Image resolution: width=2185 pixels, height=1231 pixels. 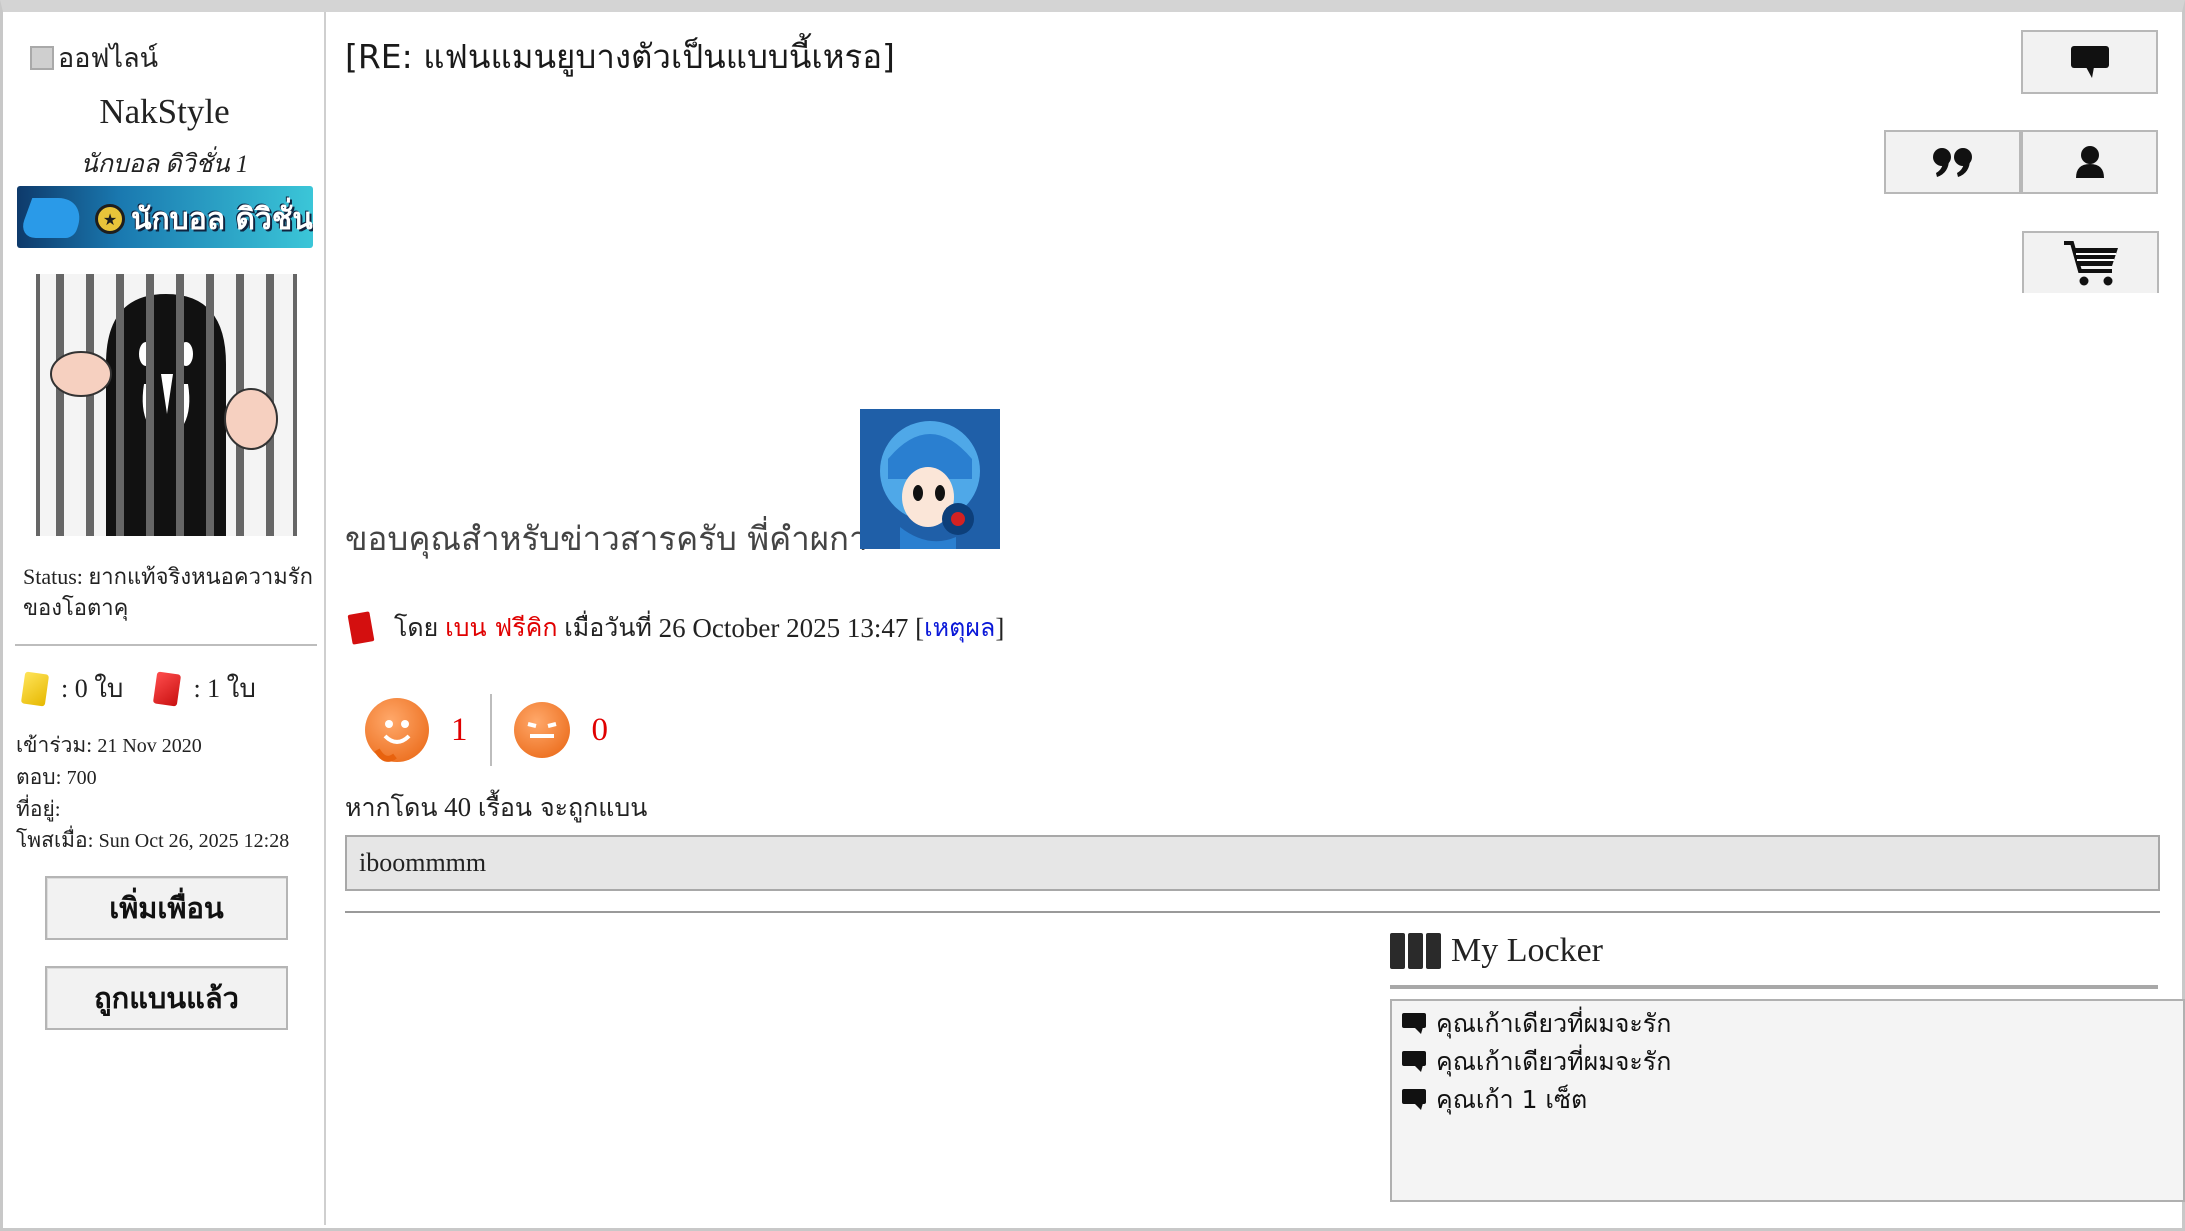 What do you see at coordinates (562, 807) in the screenshot?
I see `ban-note-suffix: เรื้อน จะถูกแบน` at bounding box center [562, 807].